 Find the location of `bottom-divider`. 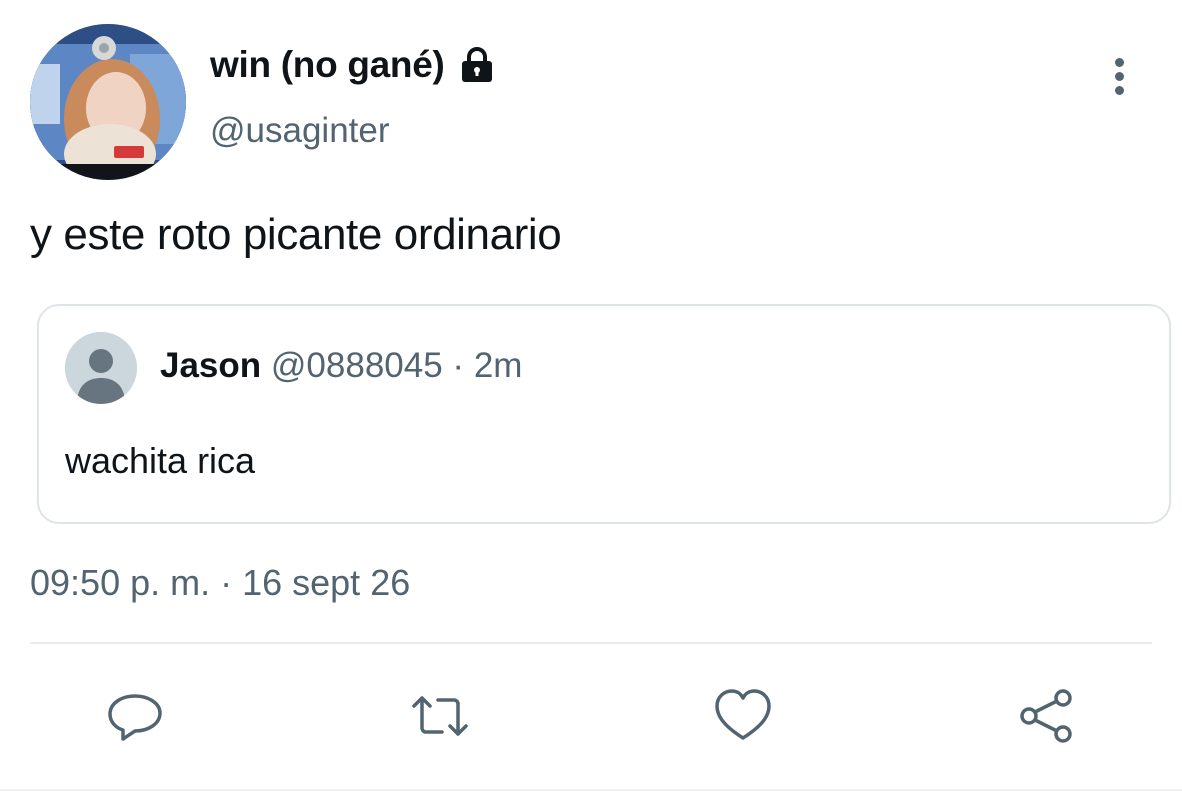

bottom-divider is located at coordinates (591, 790).